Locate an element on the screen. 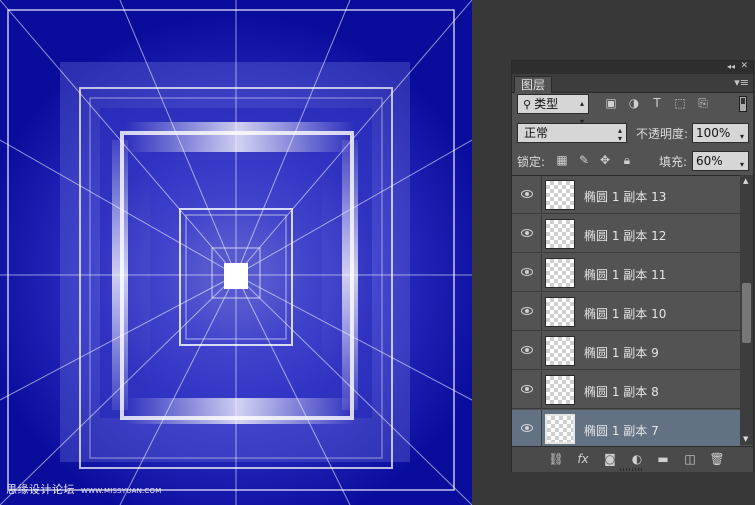 The image size is (755, 505). layer-name: 椭圆 1 副本 9 is located at coordinates (621, 353).